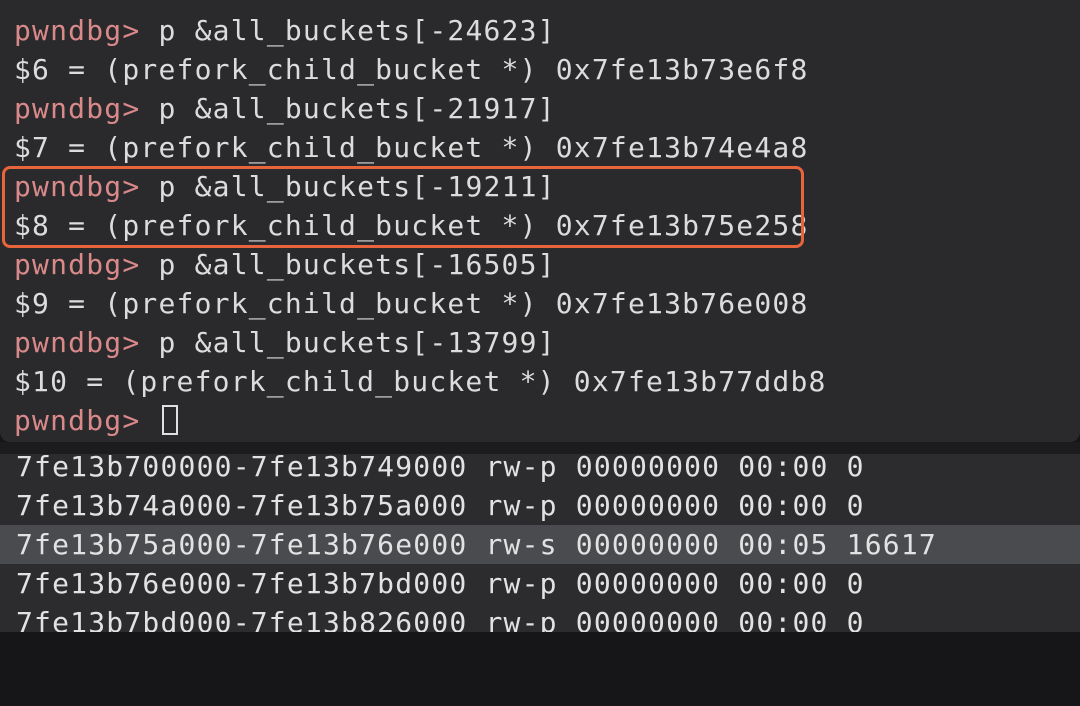 The image size is (1080, 706). I want to click on window-background, so click(540, 669).